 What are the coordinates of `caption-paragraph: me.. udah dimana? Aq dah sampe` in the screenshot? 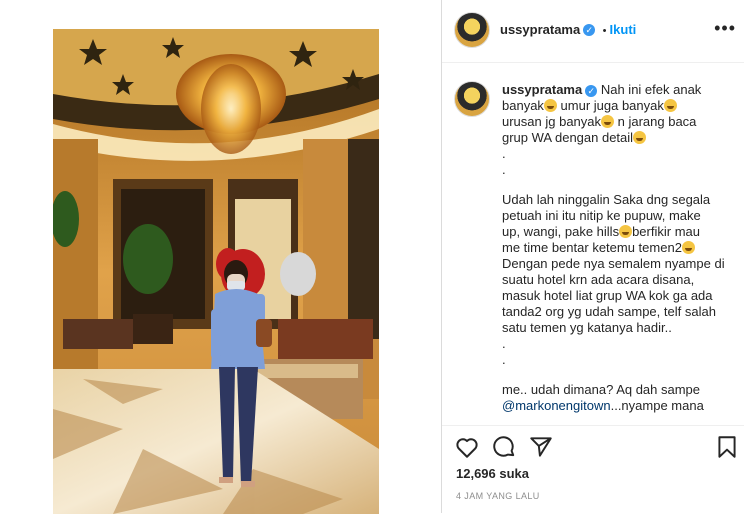 It's located at (601, 389).